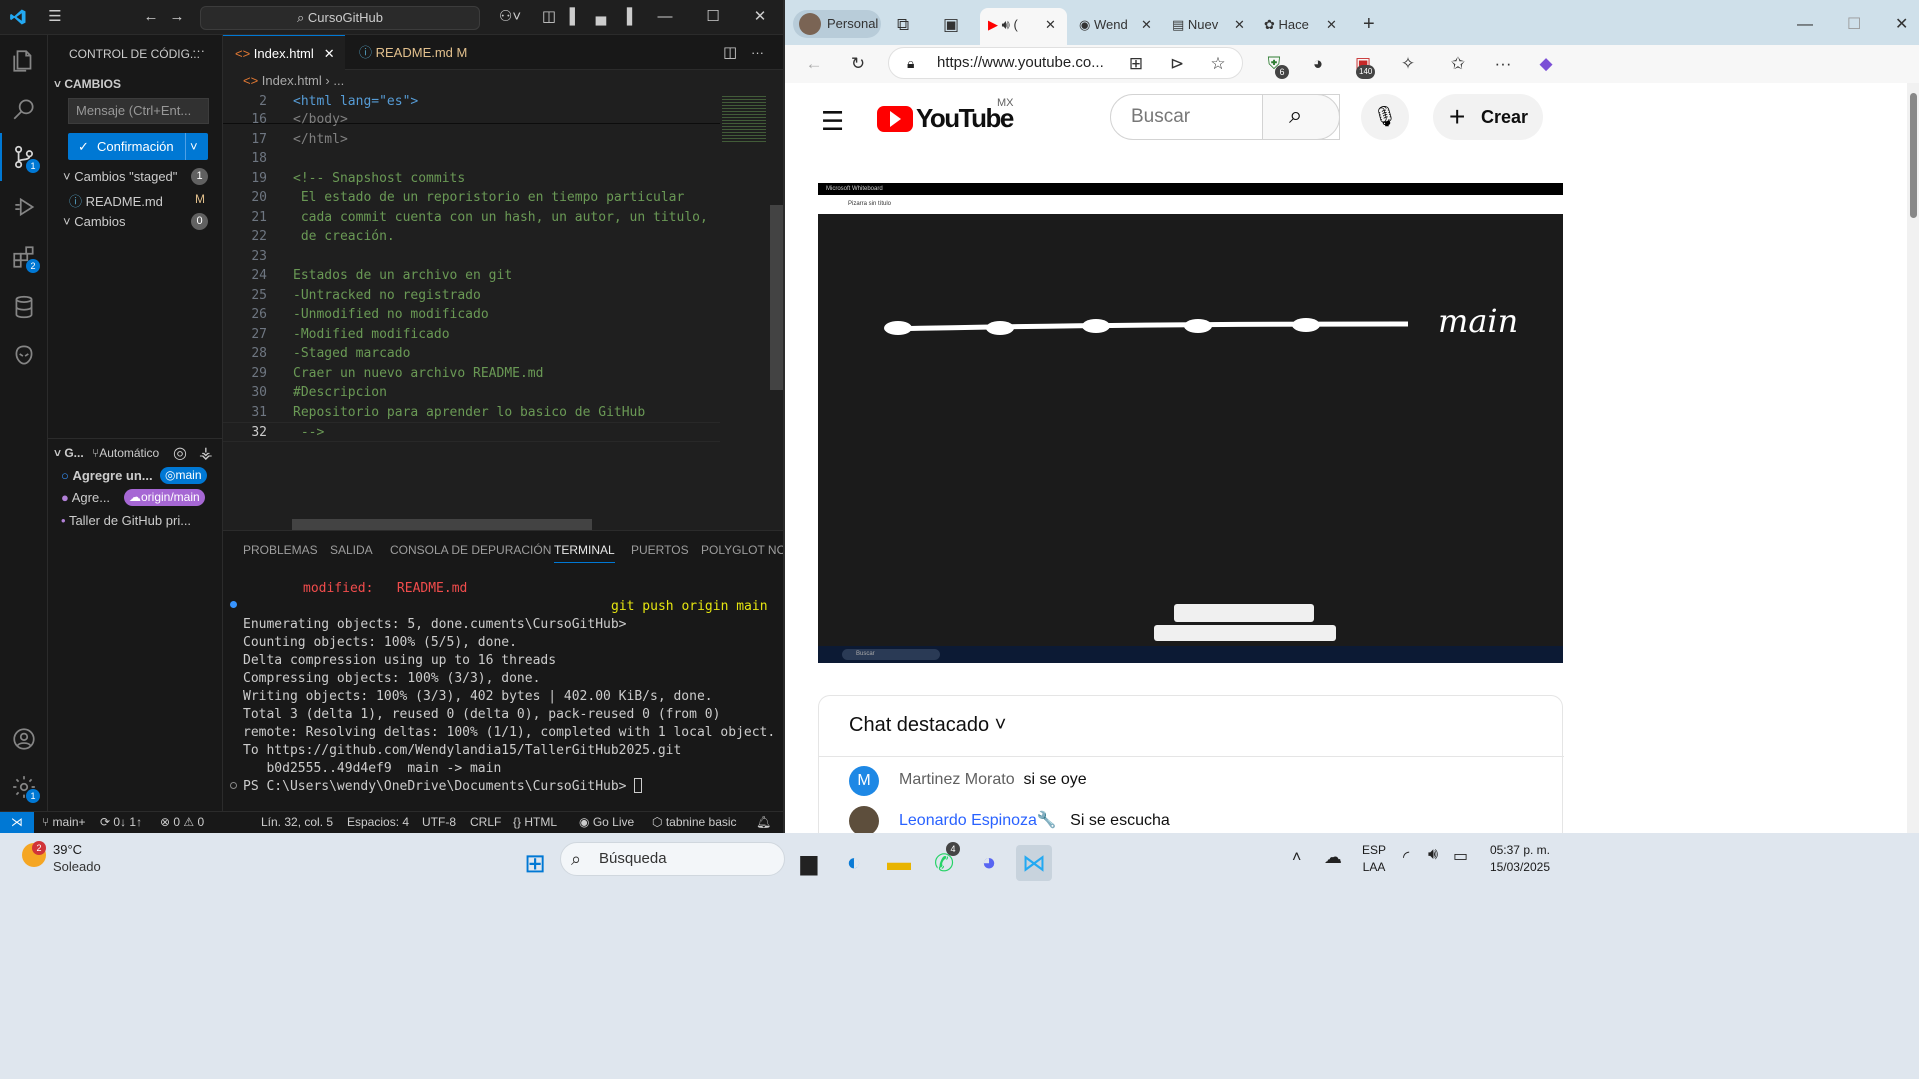 This screenshot has height=1079, width=1919. What do you see at coordinates (627, 17) in the screenshot?
I see `toggle-secondary-sidebar-icon: ▐` at bounding box center [627, 17].